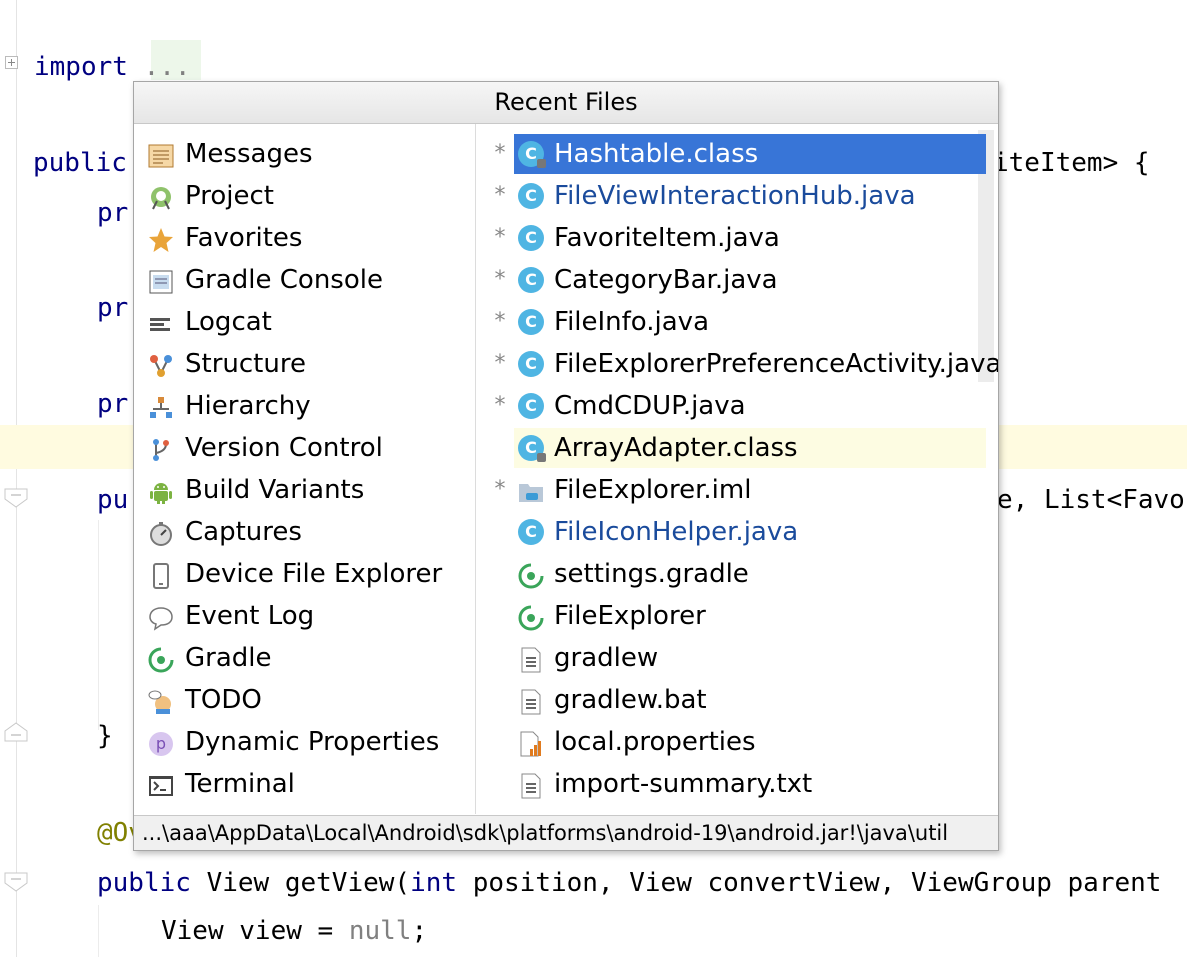  Describe the element at coordinates (532, 448) in the screenshot. I see `class-file-icon: C` at that location.